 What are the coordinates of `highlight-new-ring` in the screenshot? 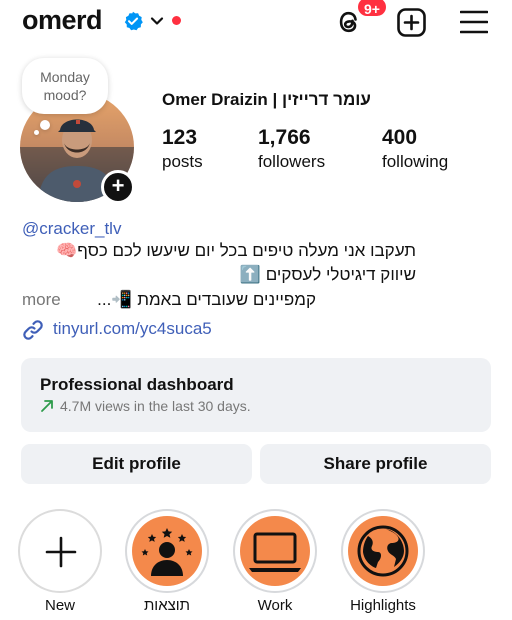 It's located at (60, 551).